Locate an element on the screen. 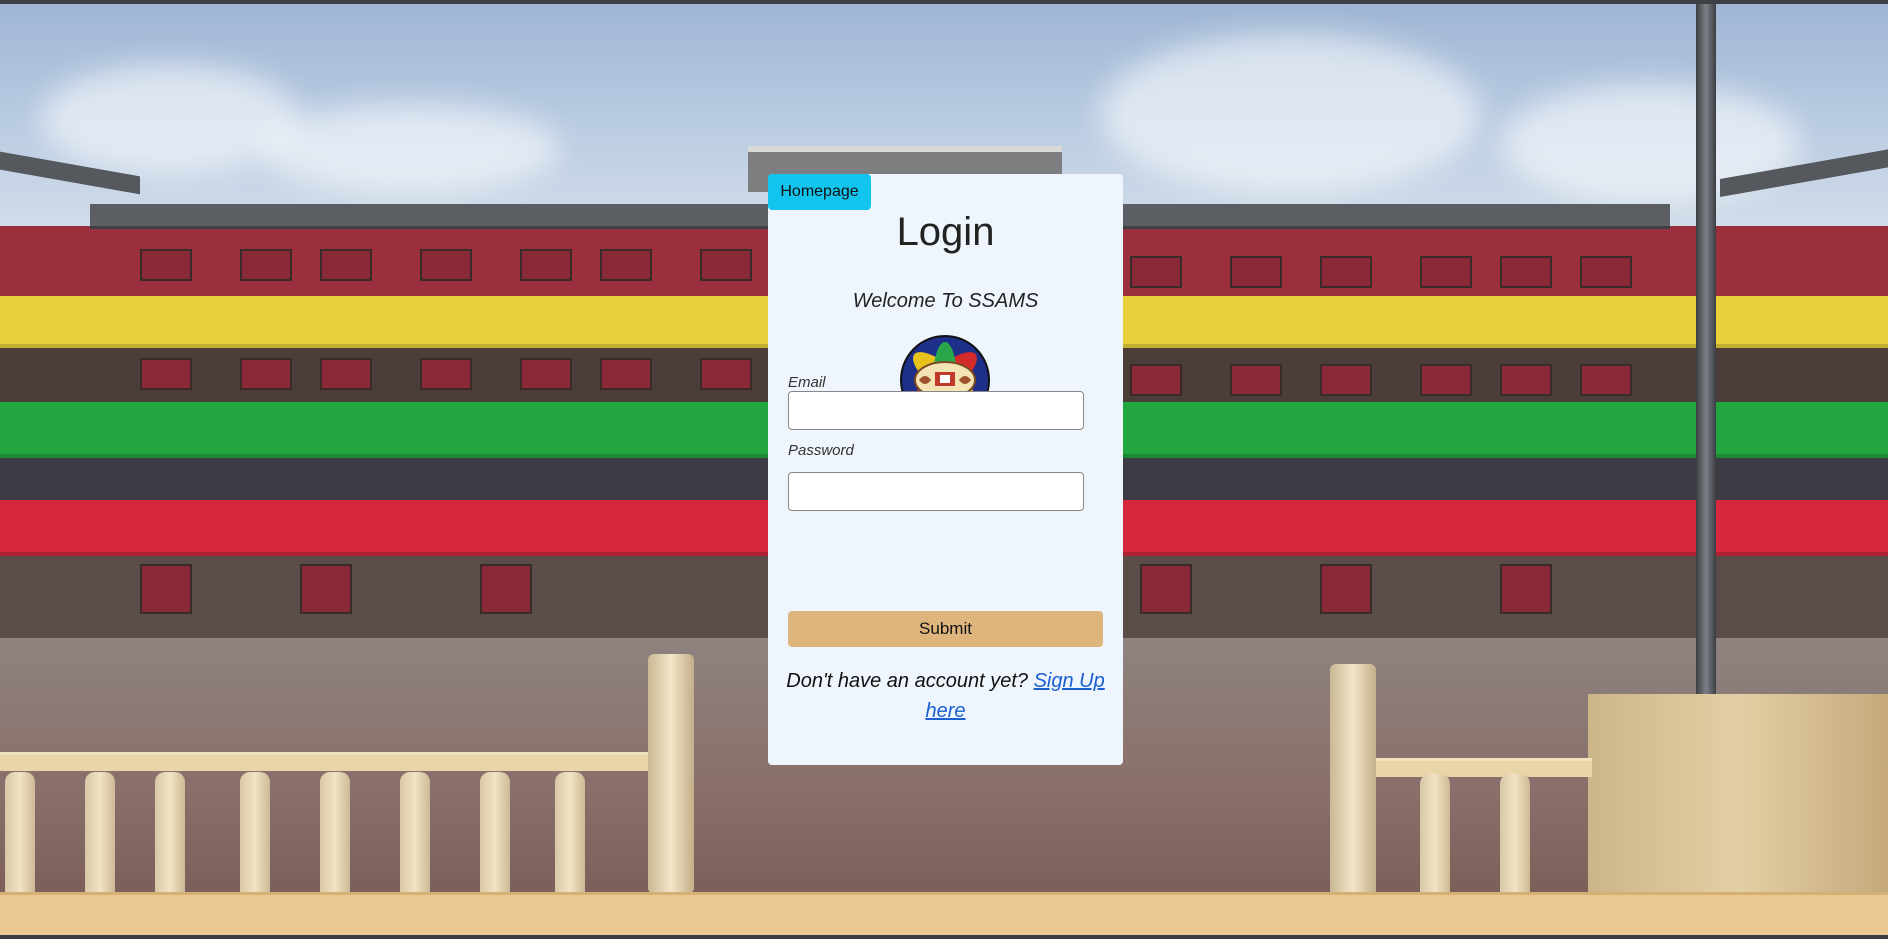  flag-pole is located at coordinates (1706, 349).